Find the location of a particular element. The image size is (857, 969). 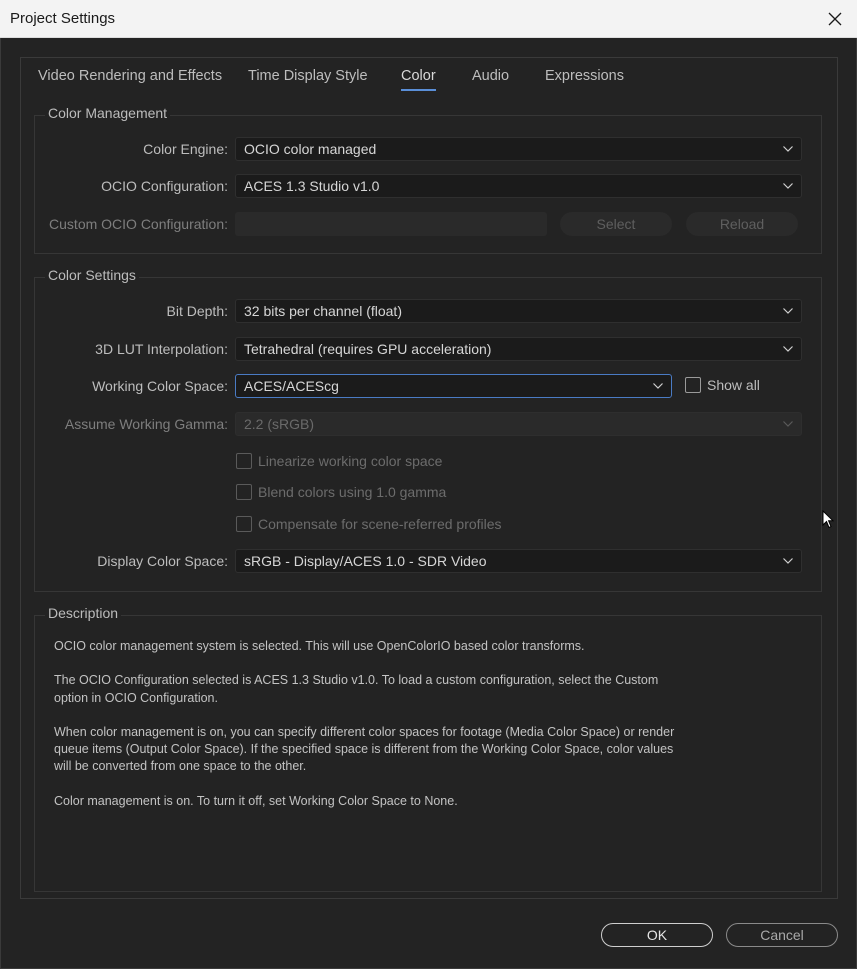

display-color-space-dropdown: sRGB - Display/ACES 1.0 - SDR Video is located at coordinates (518, 561).